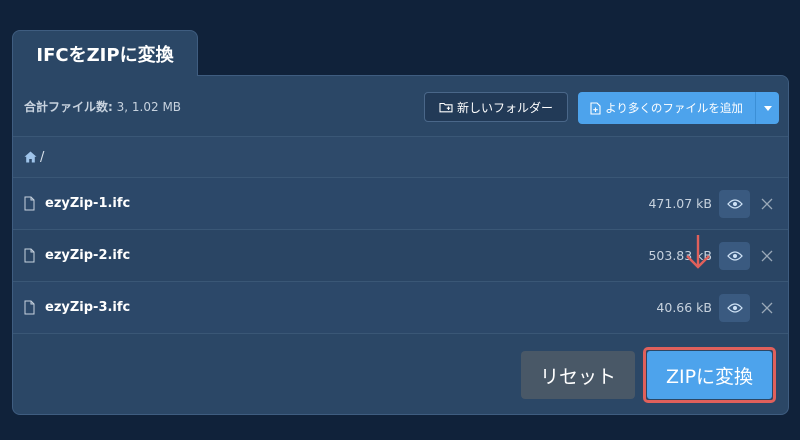 This screenshot has width=800, height=440. What do you see at coordinates (446, 107) in the screenshot?
I see `new-folder-icon` at bounding box center [446, 107].